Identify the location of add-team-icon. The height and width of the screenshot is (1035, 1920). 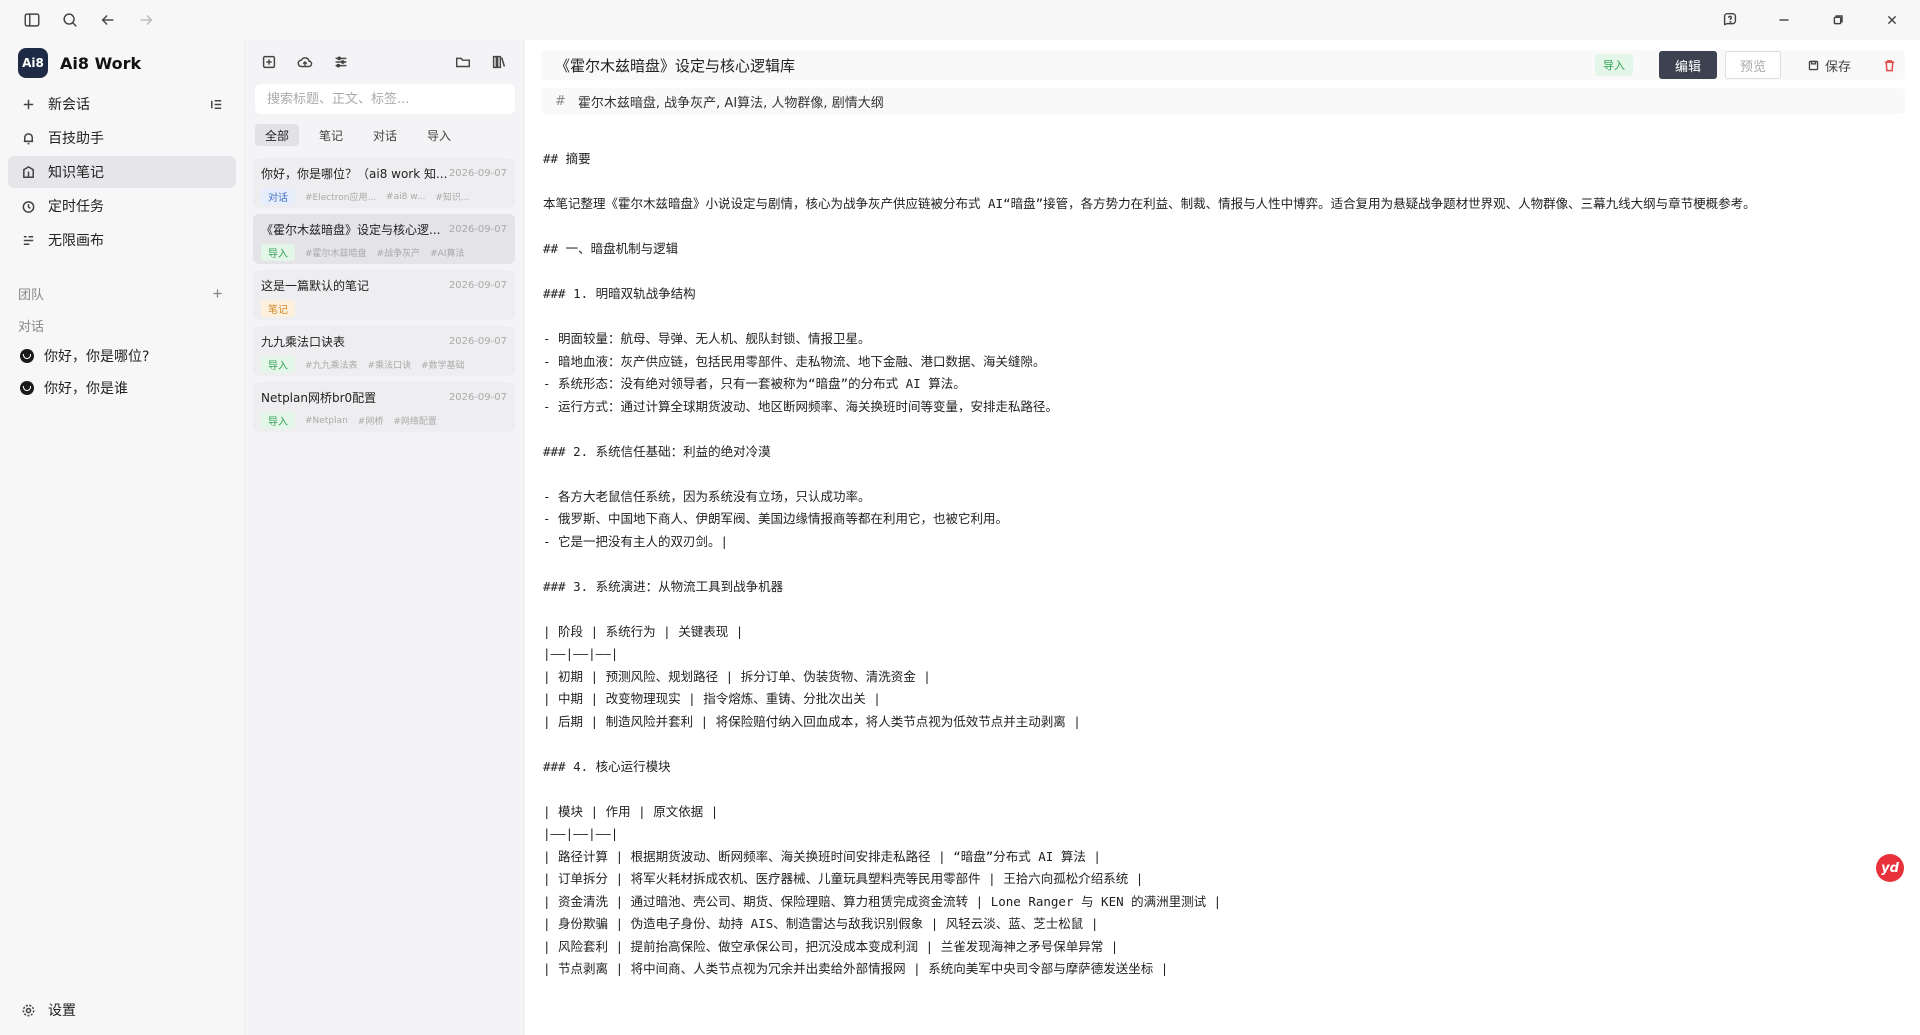
(217, 293).